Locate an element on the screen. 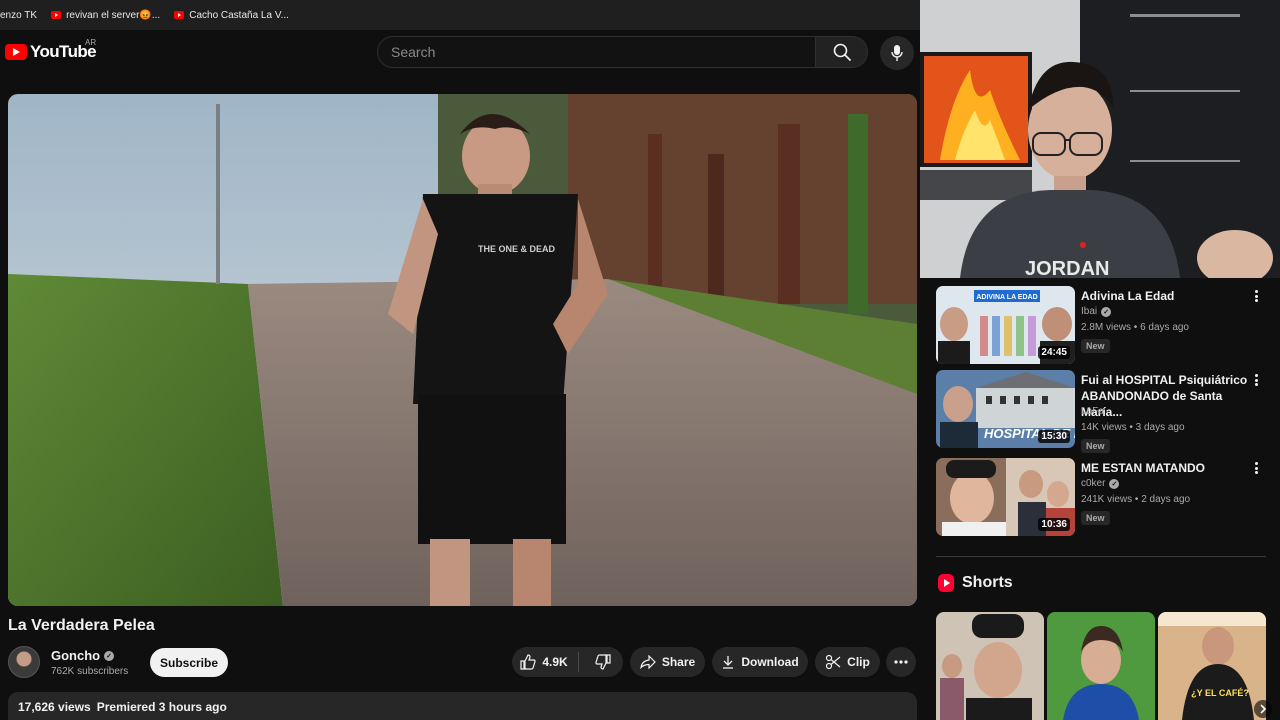 The height and width of the screenshot is (720, 1280). search-button is located at coordinates (842, 52).